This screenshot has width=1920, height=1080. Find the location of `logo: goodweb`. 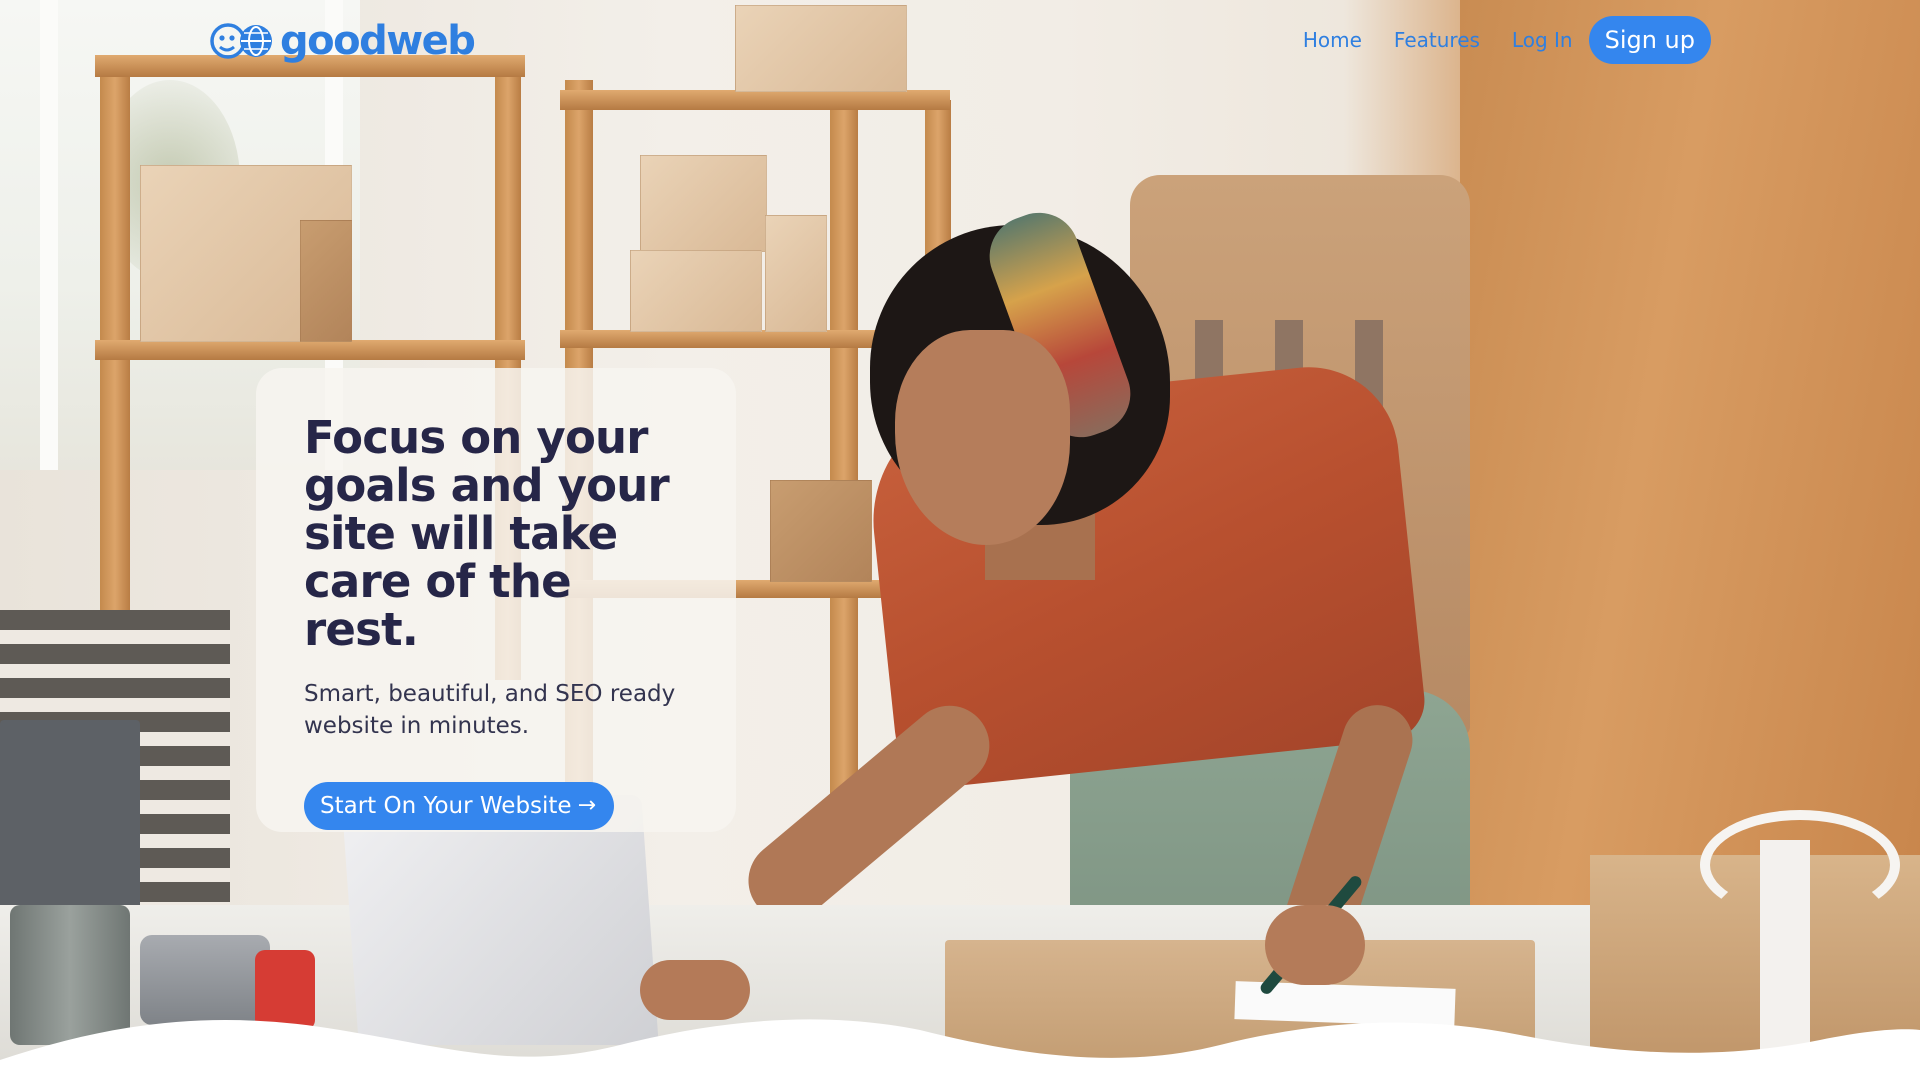

logo: goodweb is located at coordinates (343, 41).